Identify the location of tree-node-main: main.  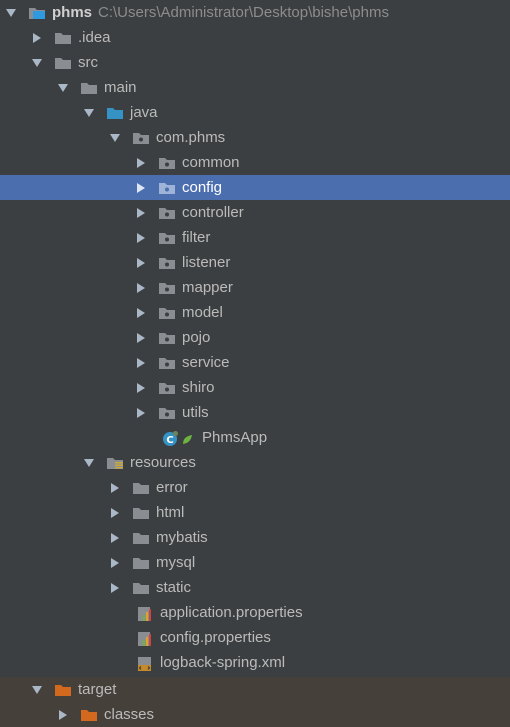
(255, 87).